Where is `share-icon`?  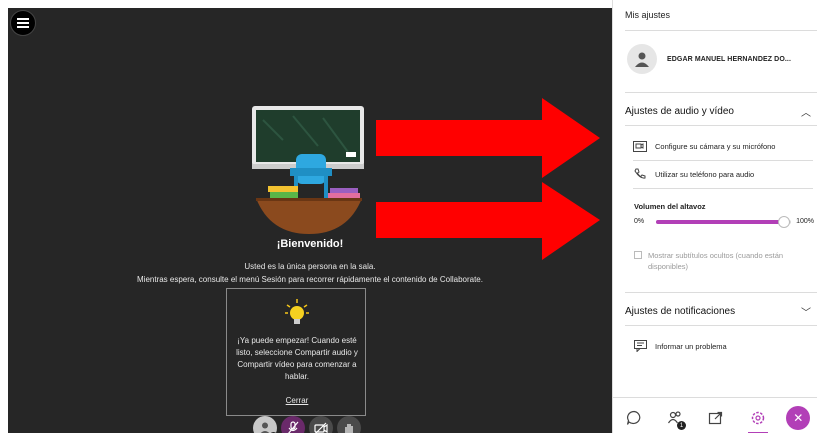 share-icon is located at coordinates (716, 418).